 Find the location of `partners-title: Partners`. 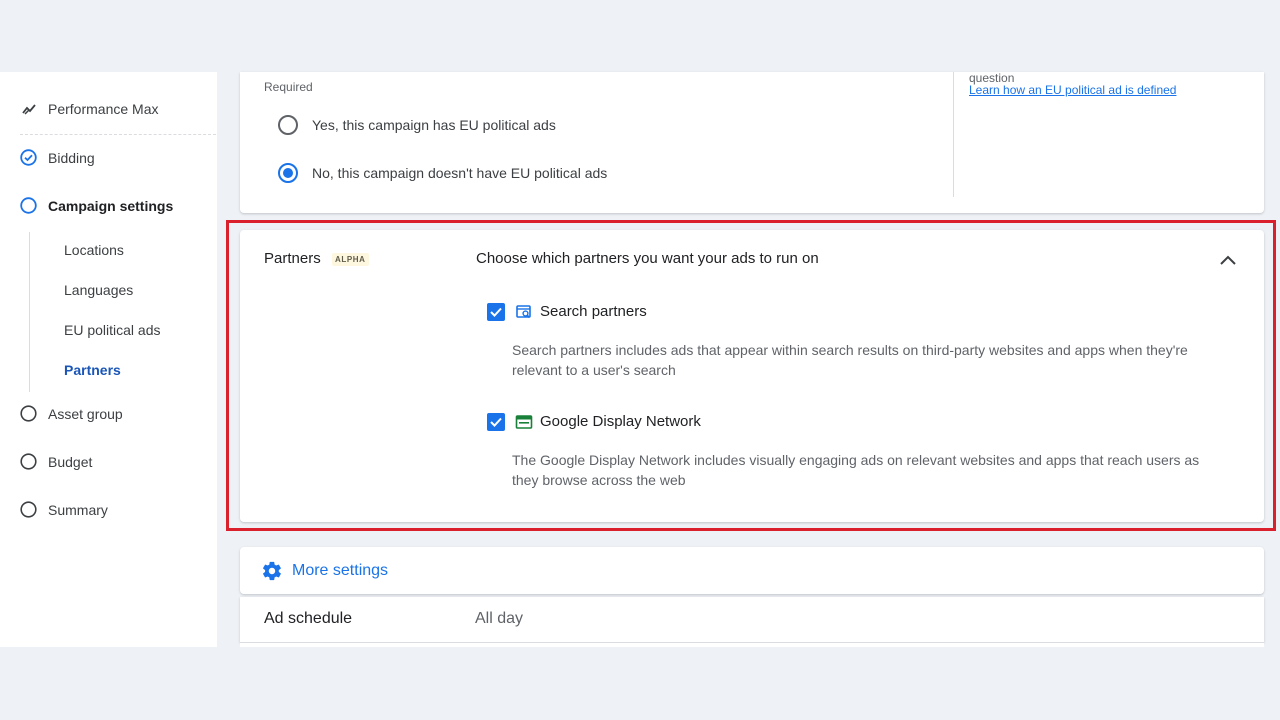

partners-title: Partners is located at coordinates (292, 258).